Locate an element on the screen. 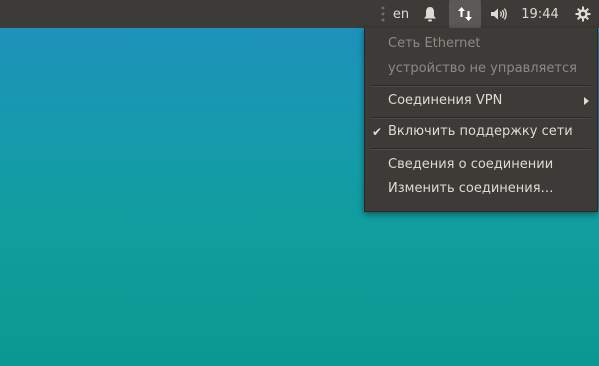 The image size is (599, 366). sound-indicator is located at coordinates (499, 14).